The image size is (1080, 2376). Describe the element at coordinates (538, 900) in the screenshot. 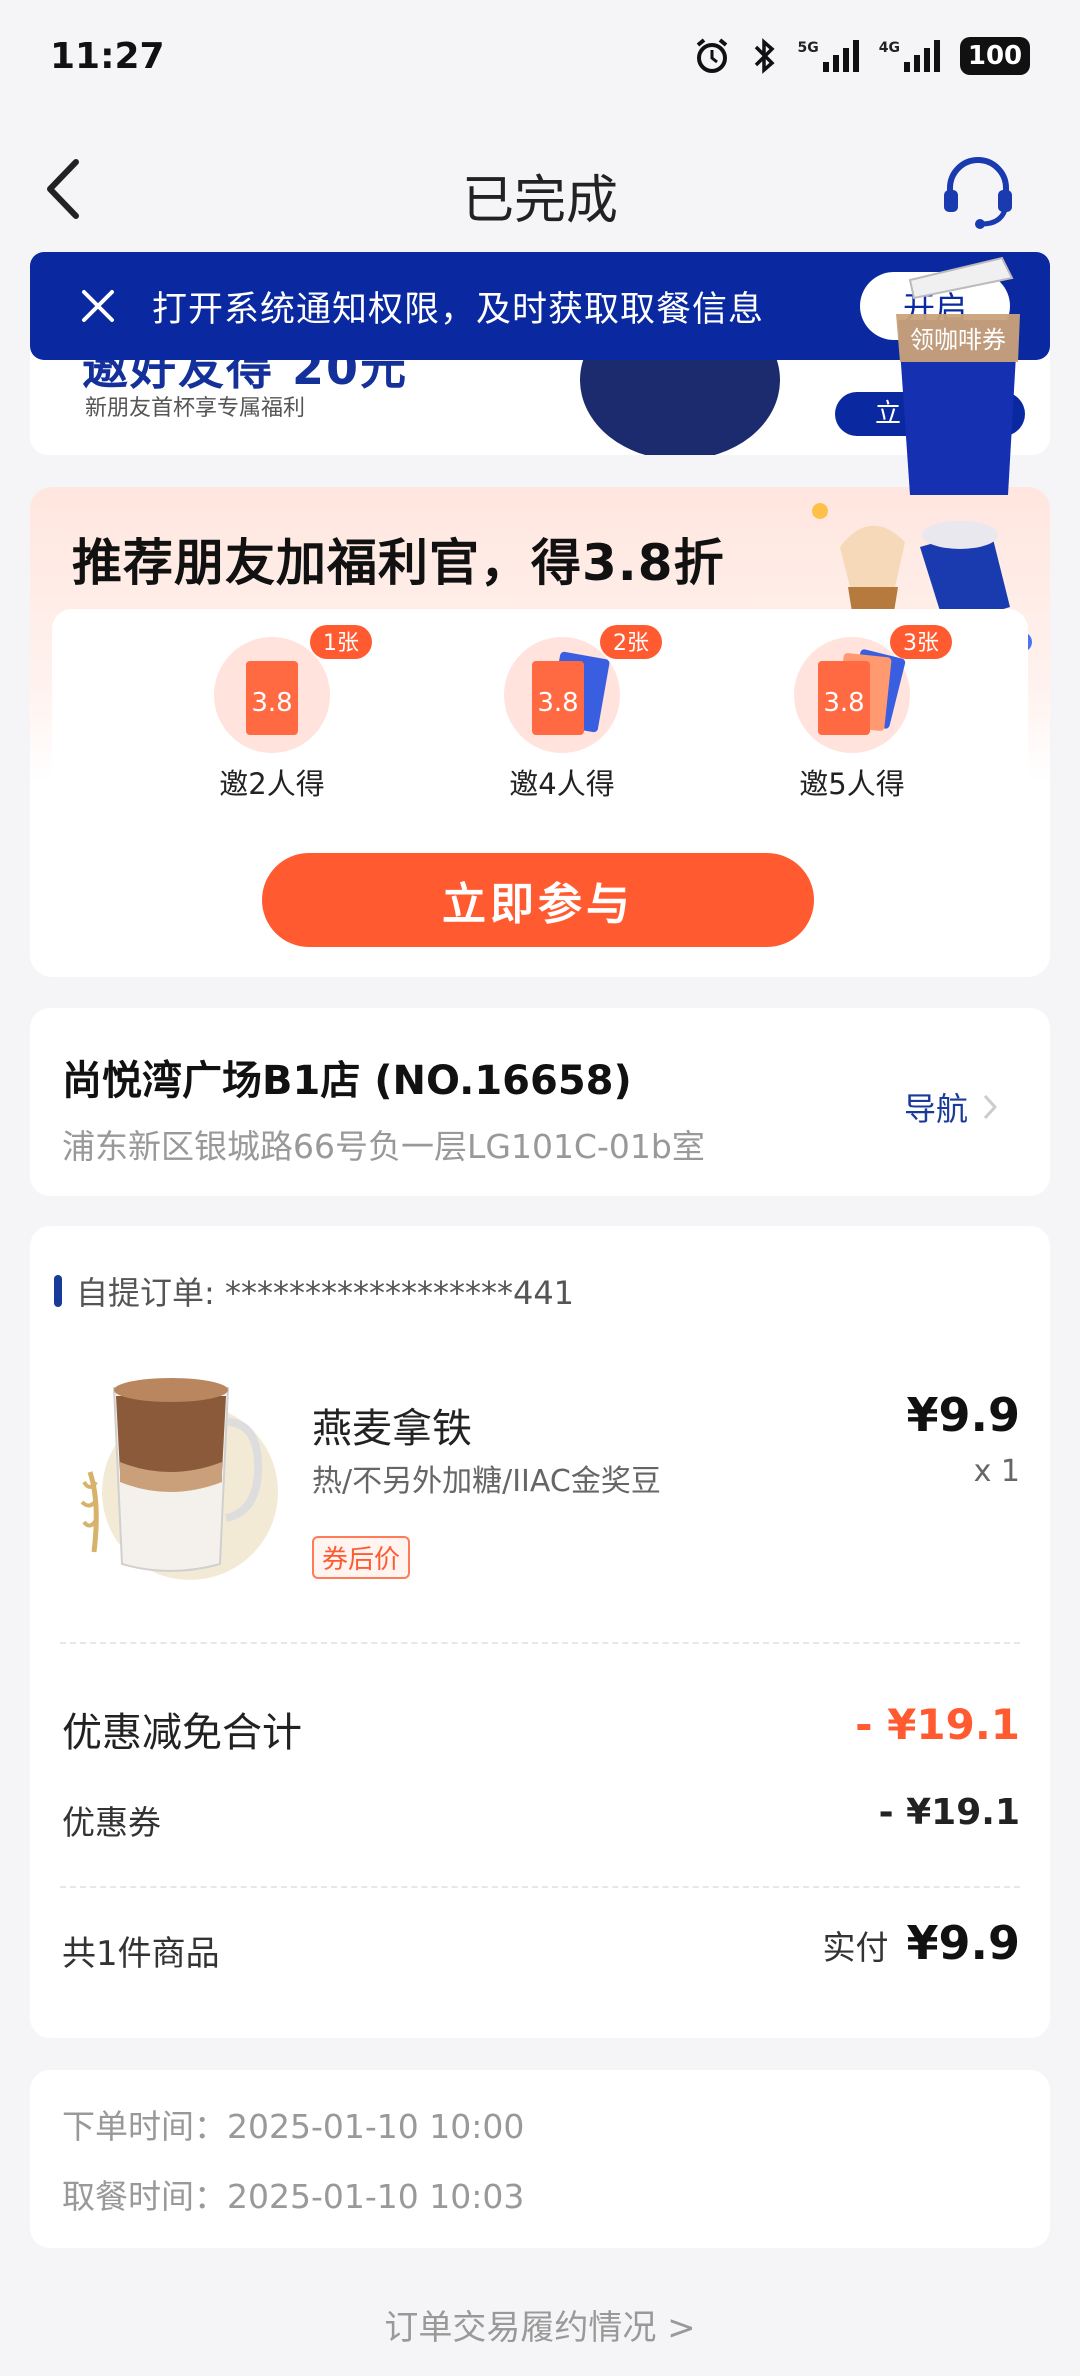

I see `join-now-button: 立即参与` at that location.